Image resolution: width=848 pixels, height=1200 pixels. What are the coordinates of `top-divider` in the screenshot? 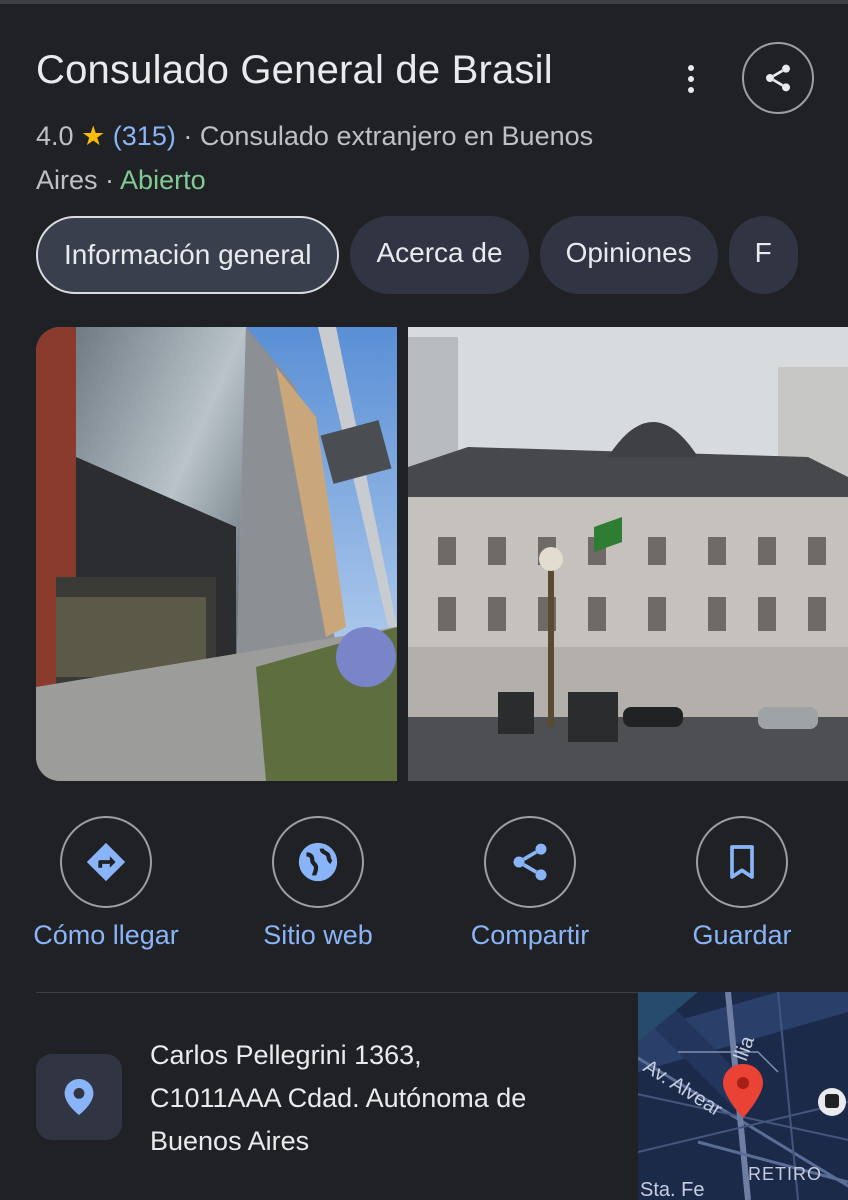 It's located at (424, 2).